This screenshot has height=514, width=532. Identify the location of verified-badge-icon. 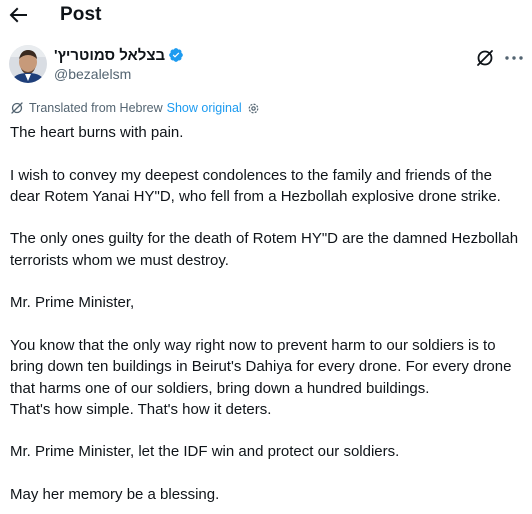
(176, 55).